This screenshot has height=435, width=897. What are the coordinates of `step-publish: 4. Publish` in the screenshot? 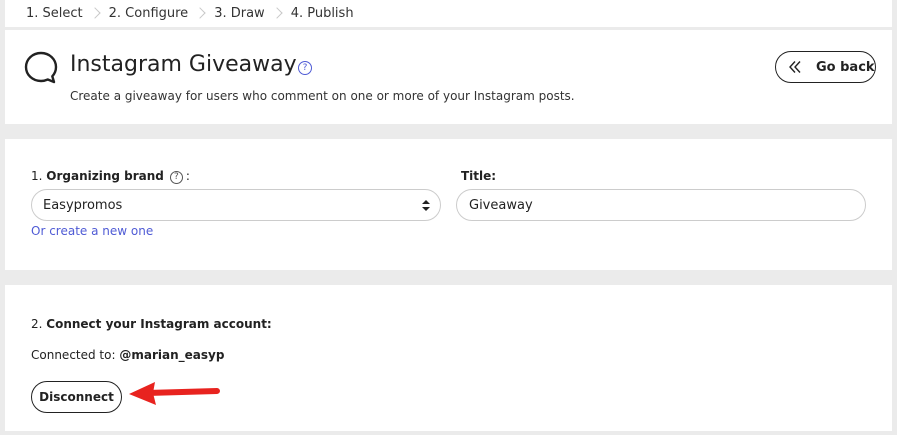 It's located at (322, 13).